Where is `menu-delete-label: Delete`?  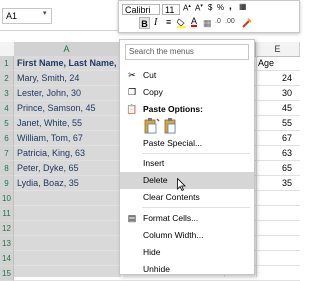
menu-delete-label: Delete is located at coordinates (155, 180).